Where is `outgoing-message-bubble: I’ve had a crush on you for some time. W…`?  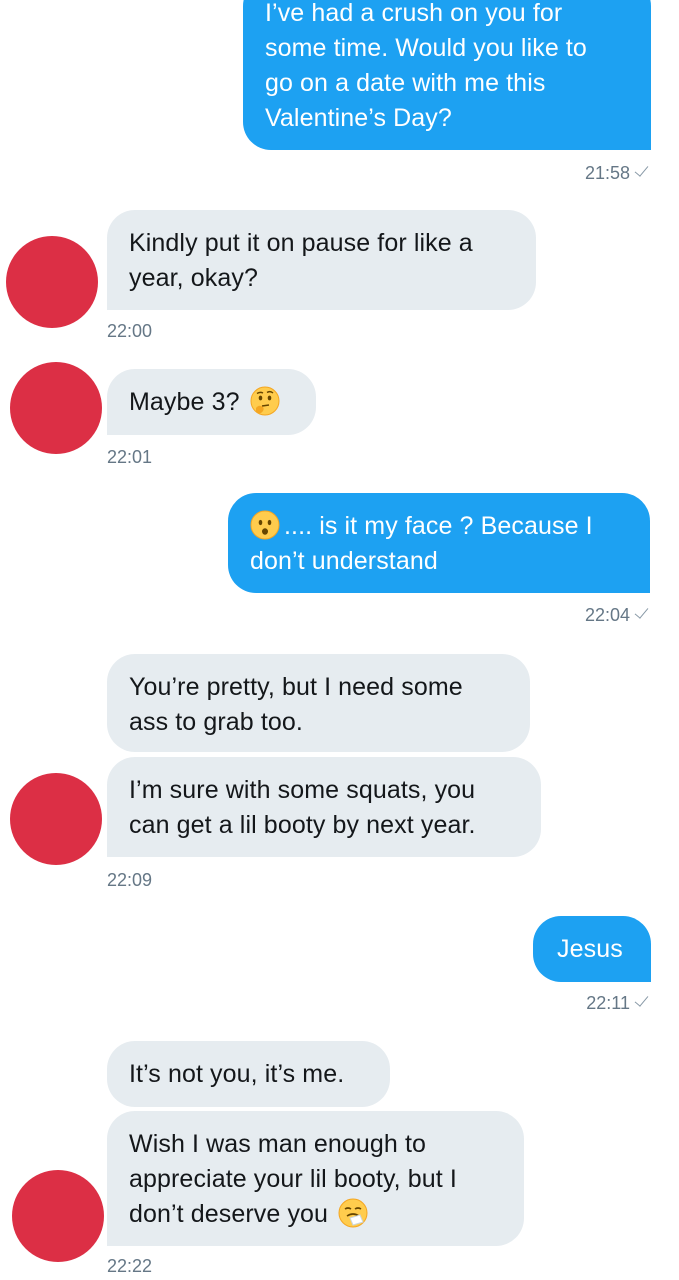 outgoing-message-bubble: I’ve had a crush on you for some time. W… is located at coordinates (447, 75).